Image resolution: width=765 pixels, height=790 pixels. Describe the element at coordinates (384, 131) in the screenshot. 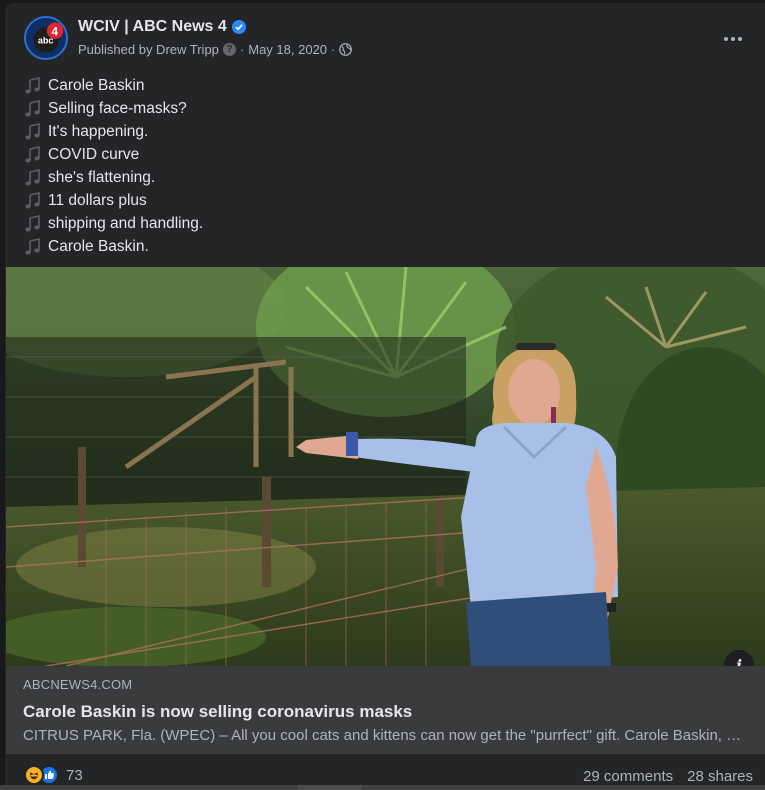

I see `post-line: It's happening.` at that location.